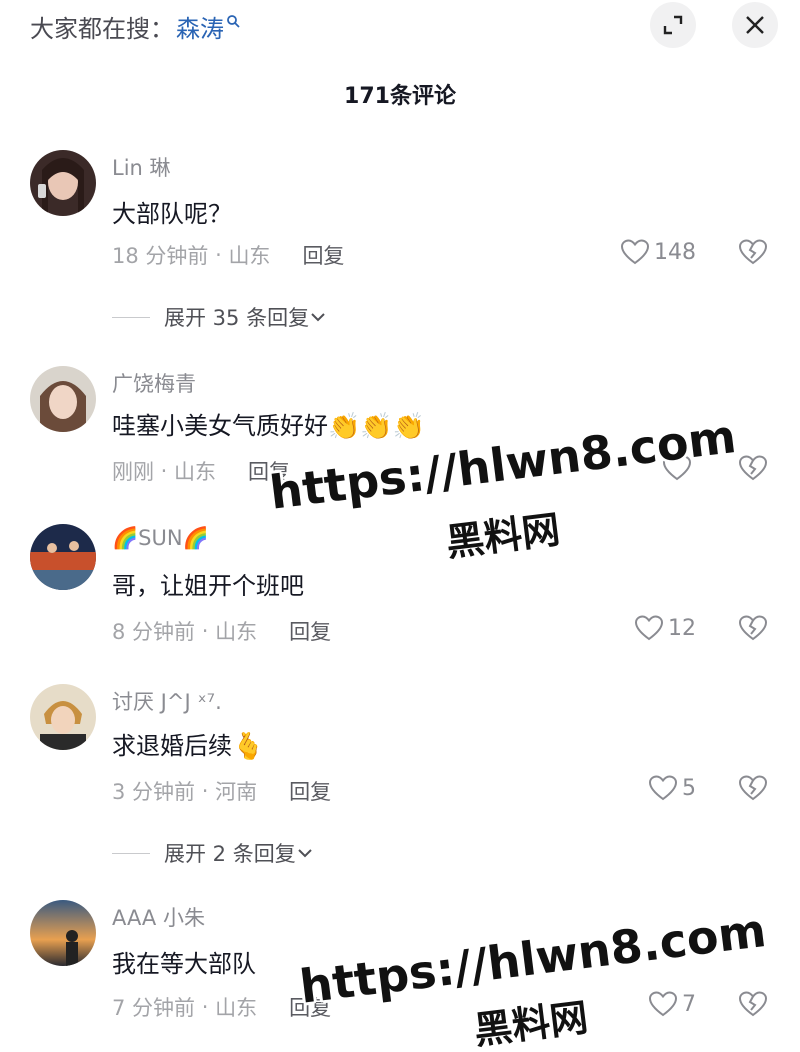 This screenshot has height=1052, width=800. What do you see at coordinates (689, 1004) in the screenshot?
I see `like-count: 7` at bounding box center [689, 1004].